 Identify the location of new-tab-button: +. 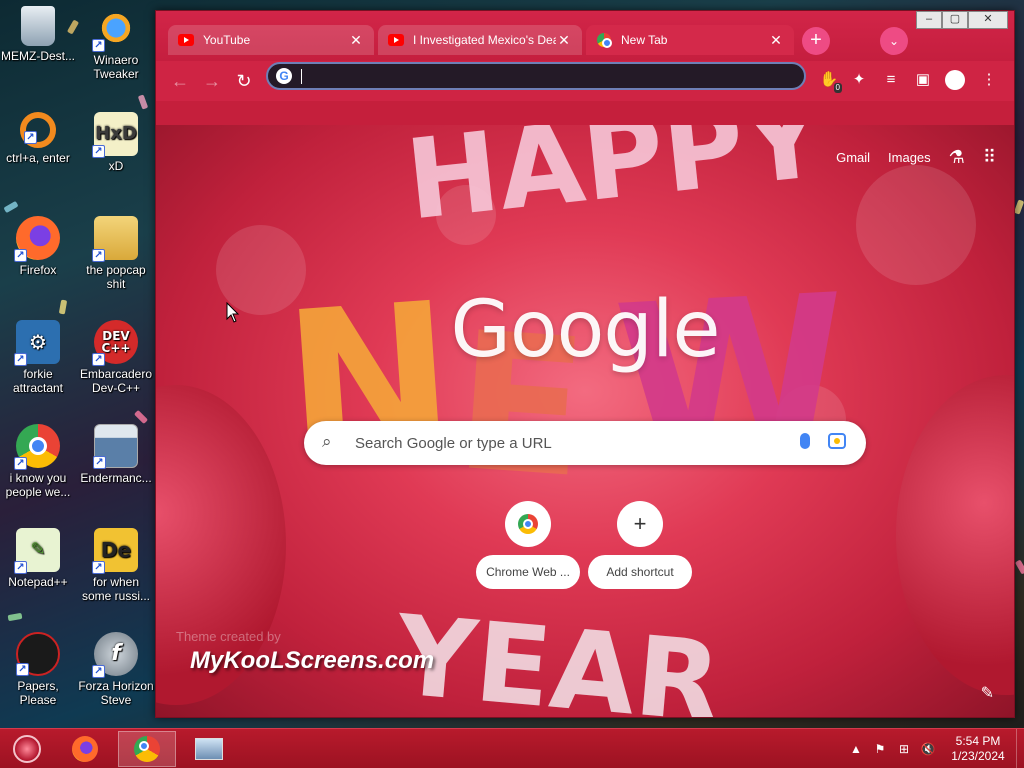
(816, 41).